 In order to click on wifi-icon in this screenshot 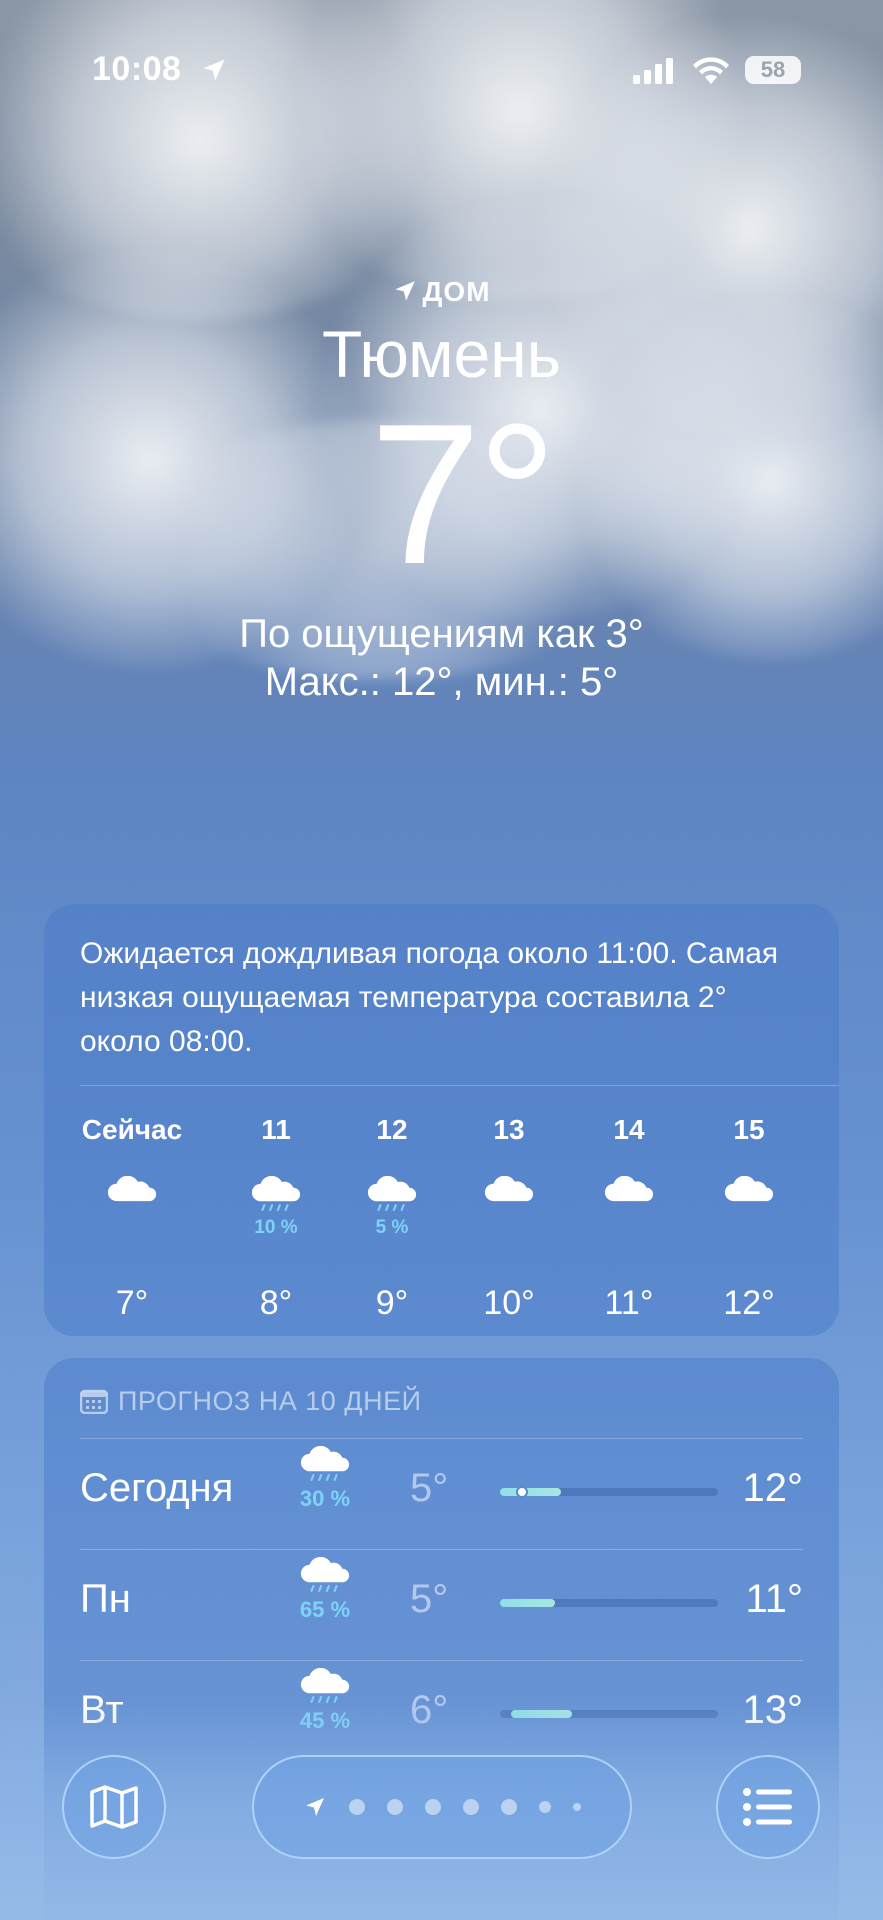, I will do `click(711, 70)`.